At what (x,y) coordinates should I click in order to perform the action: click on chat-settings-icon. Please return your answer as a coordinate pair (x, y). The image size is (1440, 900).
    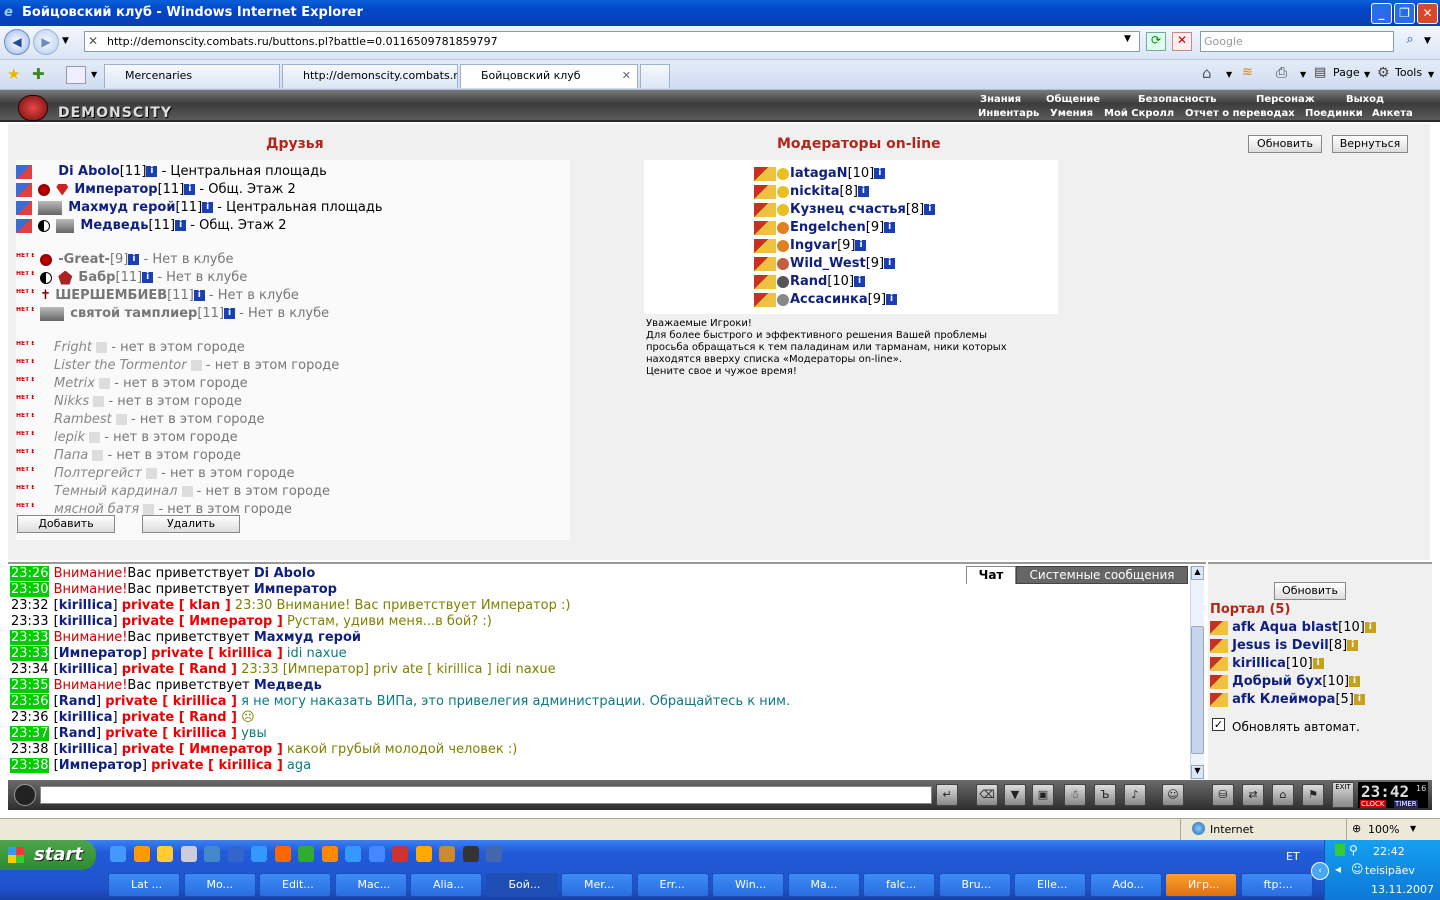
    Looking at the image, I should click on (25, 795).